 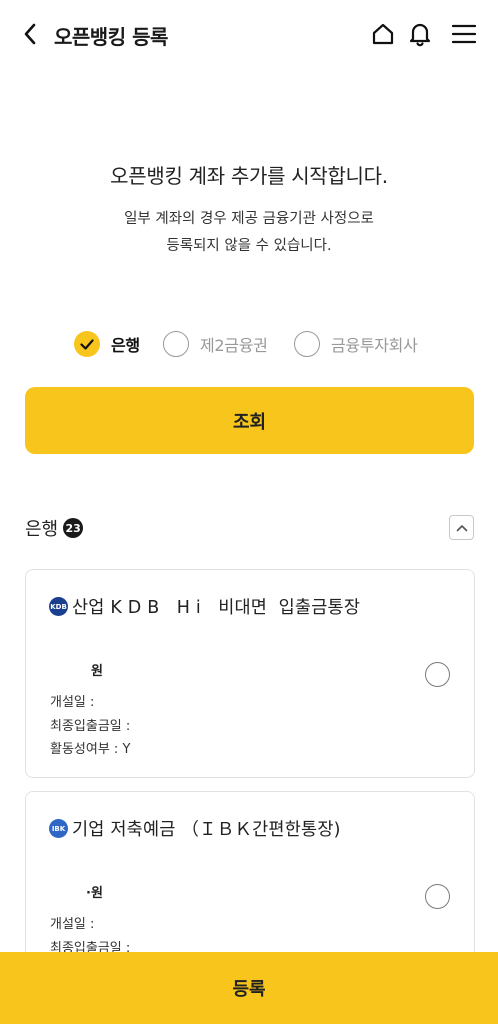 What do you see at coordinates (58, 606) in the screenshot?
I see `kdb-logo-icon: KDB` at bounding box center [58, 606].